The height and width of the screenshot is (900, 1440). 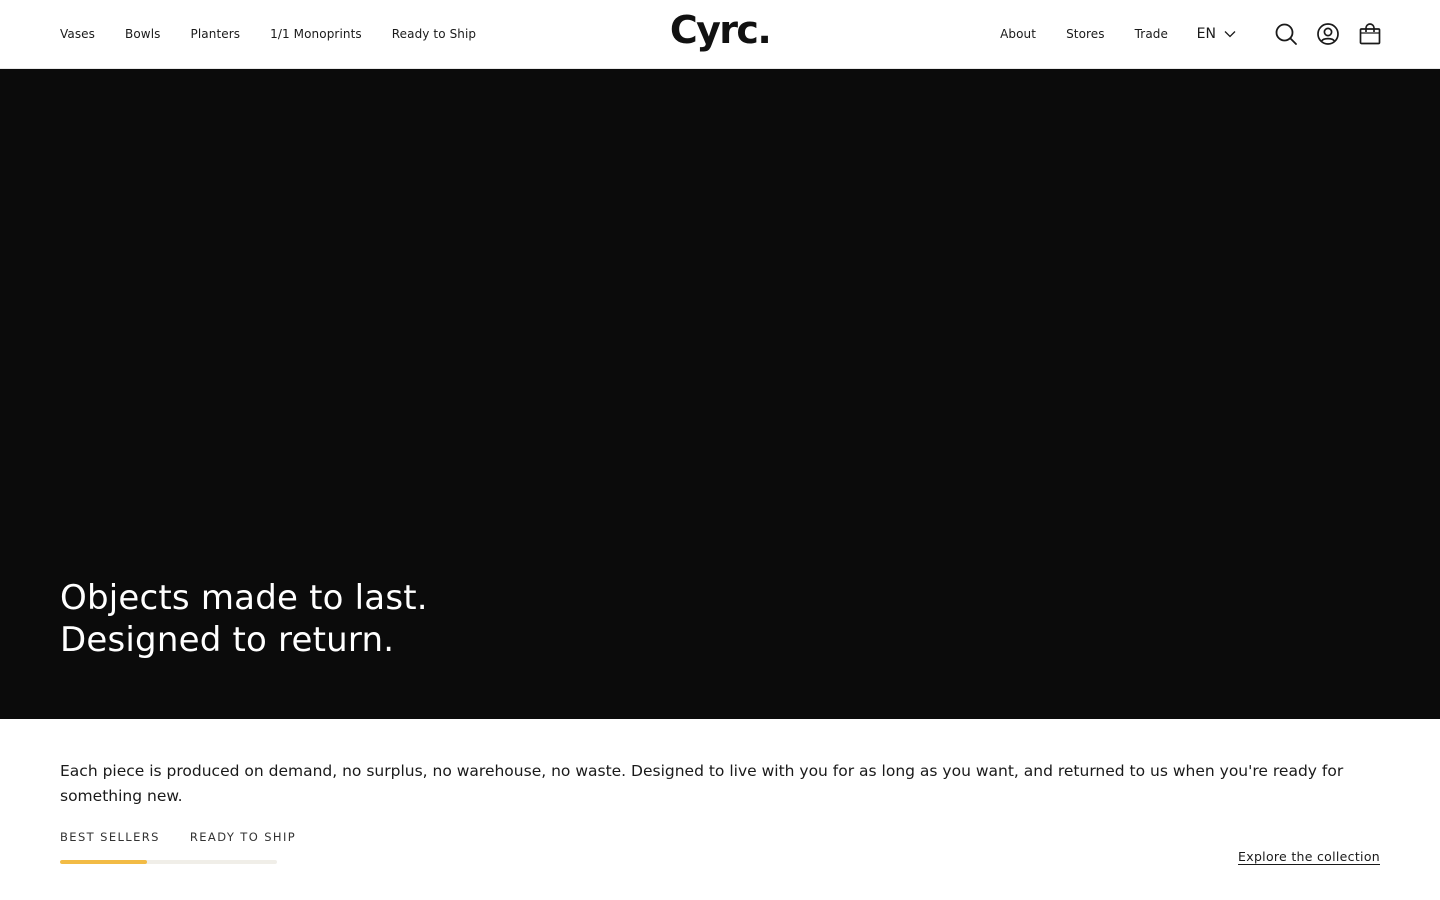 I want to click on tab-best-sellers: BEST SELLERS, so click(x=110, y=837).